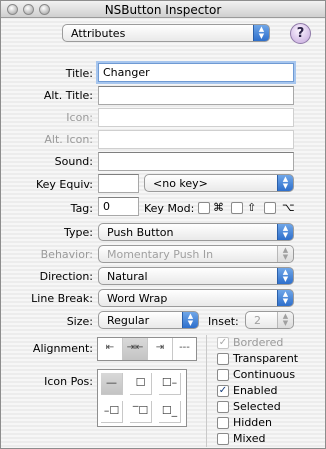 Image resolution: width=326 pixels, height=449 pixels. What do you see at coordinates (112, 384) in the screenshot?
I see `icon-pos-none-icon: —` at bounding box center [112, 384].